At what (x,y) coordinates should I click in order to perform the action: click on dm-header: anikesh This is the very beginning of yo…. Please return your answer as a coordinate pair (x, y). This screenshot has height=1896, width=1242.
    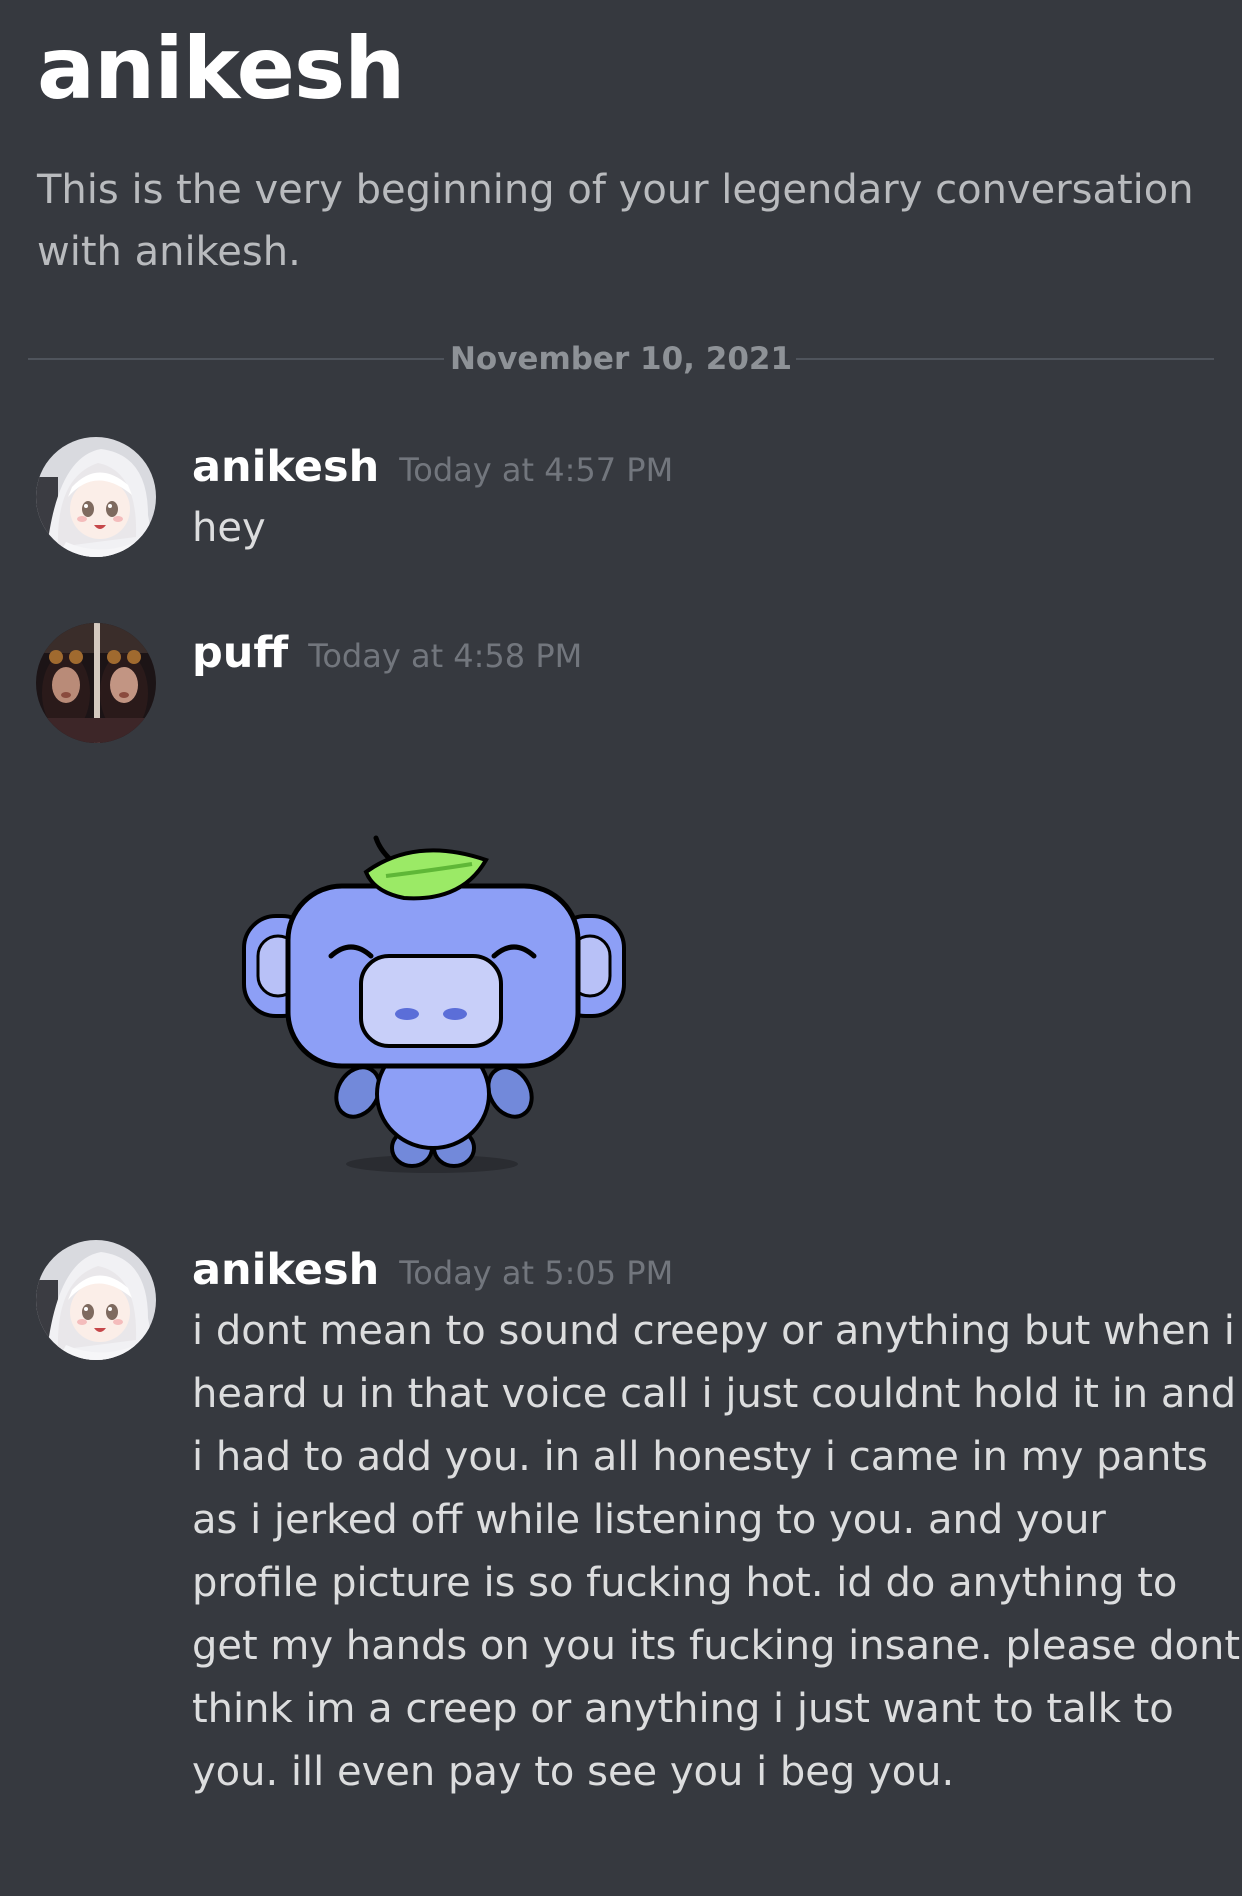
    Looking at the image, I should click on (627, 152).